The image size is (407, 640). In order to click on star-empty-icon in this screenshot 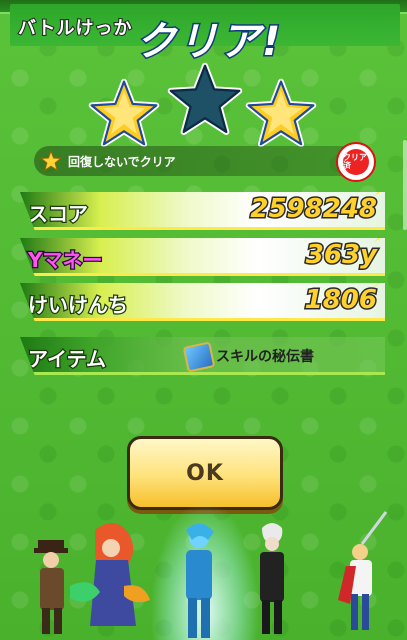, I will do `click(205, 98)`.